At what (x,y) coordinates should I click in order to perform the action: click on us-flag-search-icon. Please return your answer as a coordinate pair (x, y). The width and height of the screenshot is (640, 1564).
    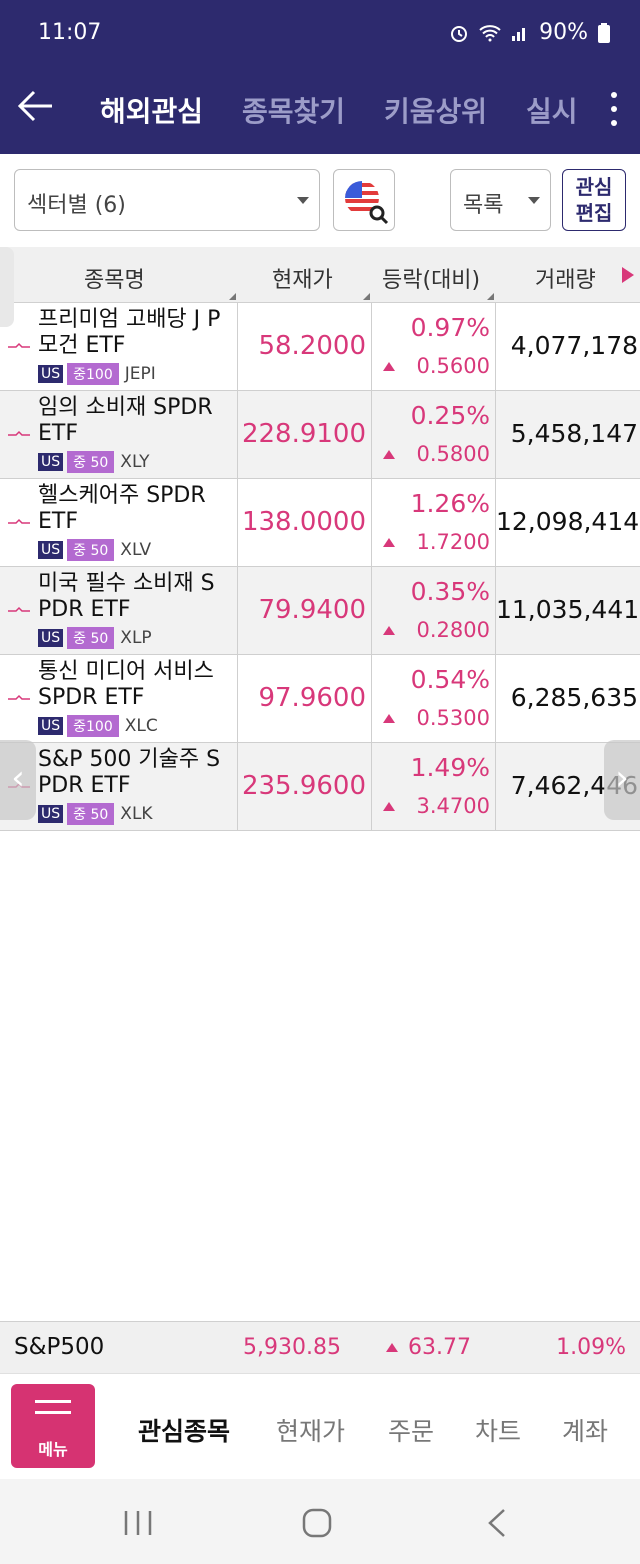
    Looking at the image, I should click on (367, 203).